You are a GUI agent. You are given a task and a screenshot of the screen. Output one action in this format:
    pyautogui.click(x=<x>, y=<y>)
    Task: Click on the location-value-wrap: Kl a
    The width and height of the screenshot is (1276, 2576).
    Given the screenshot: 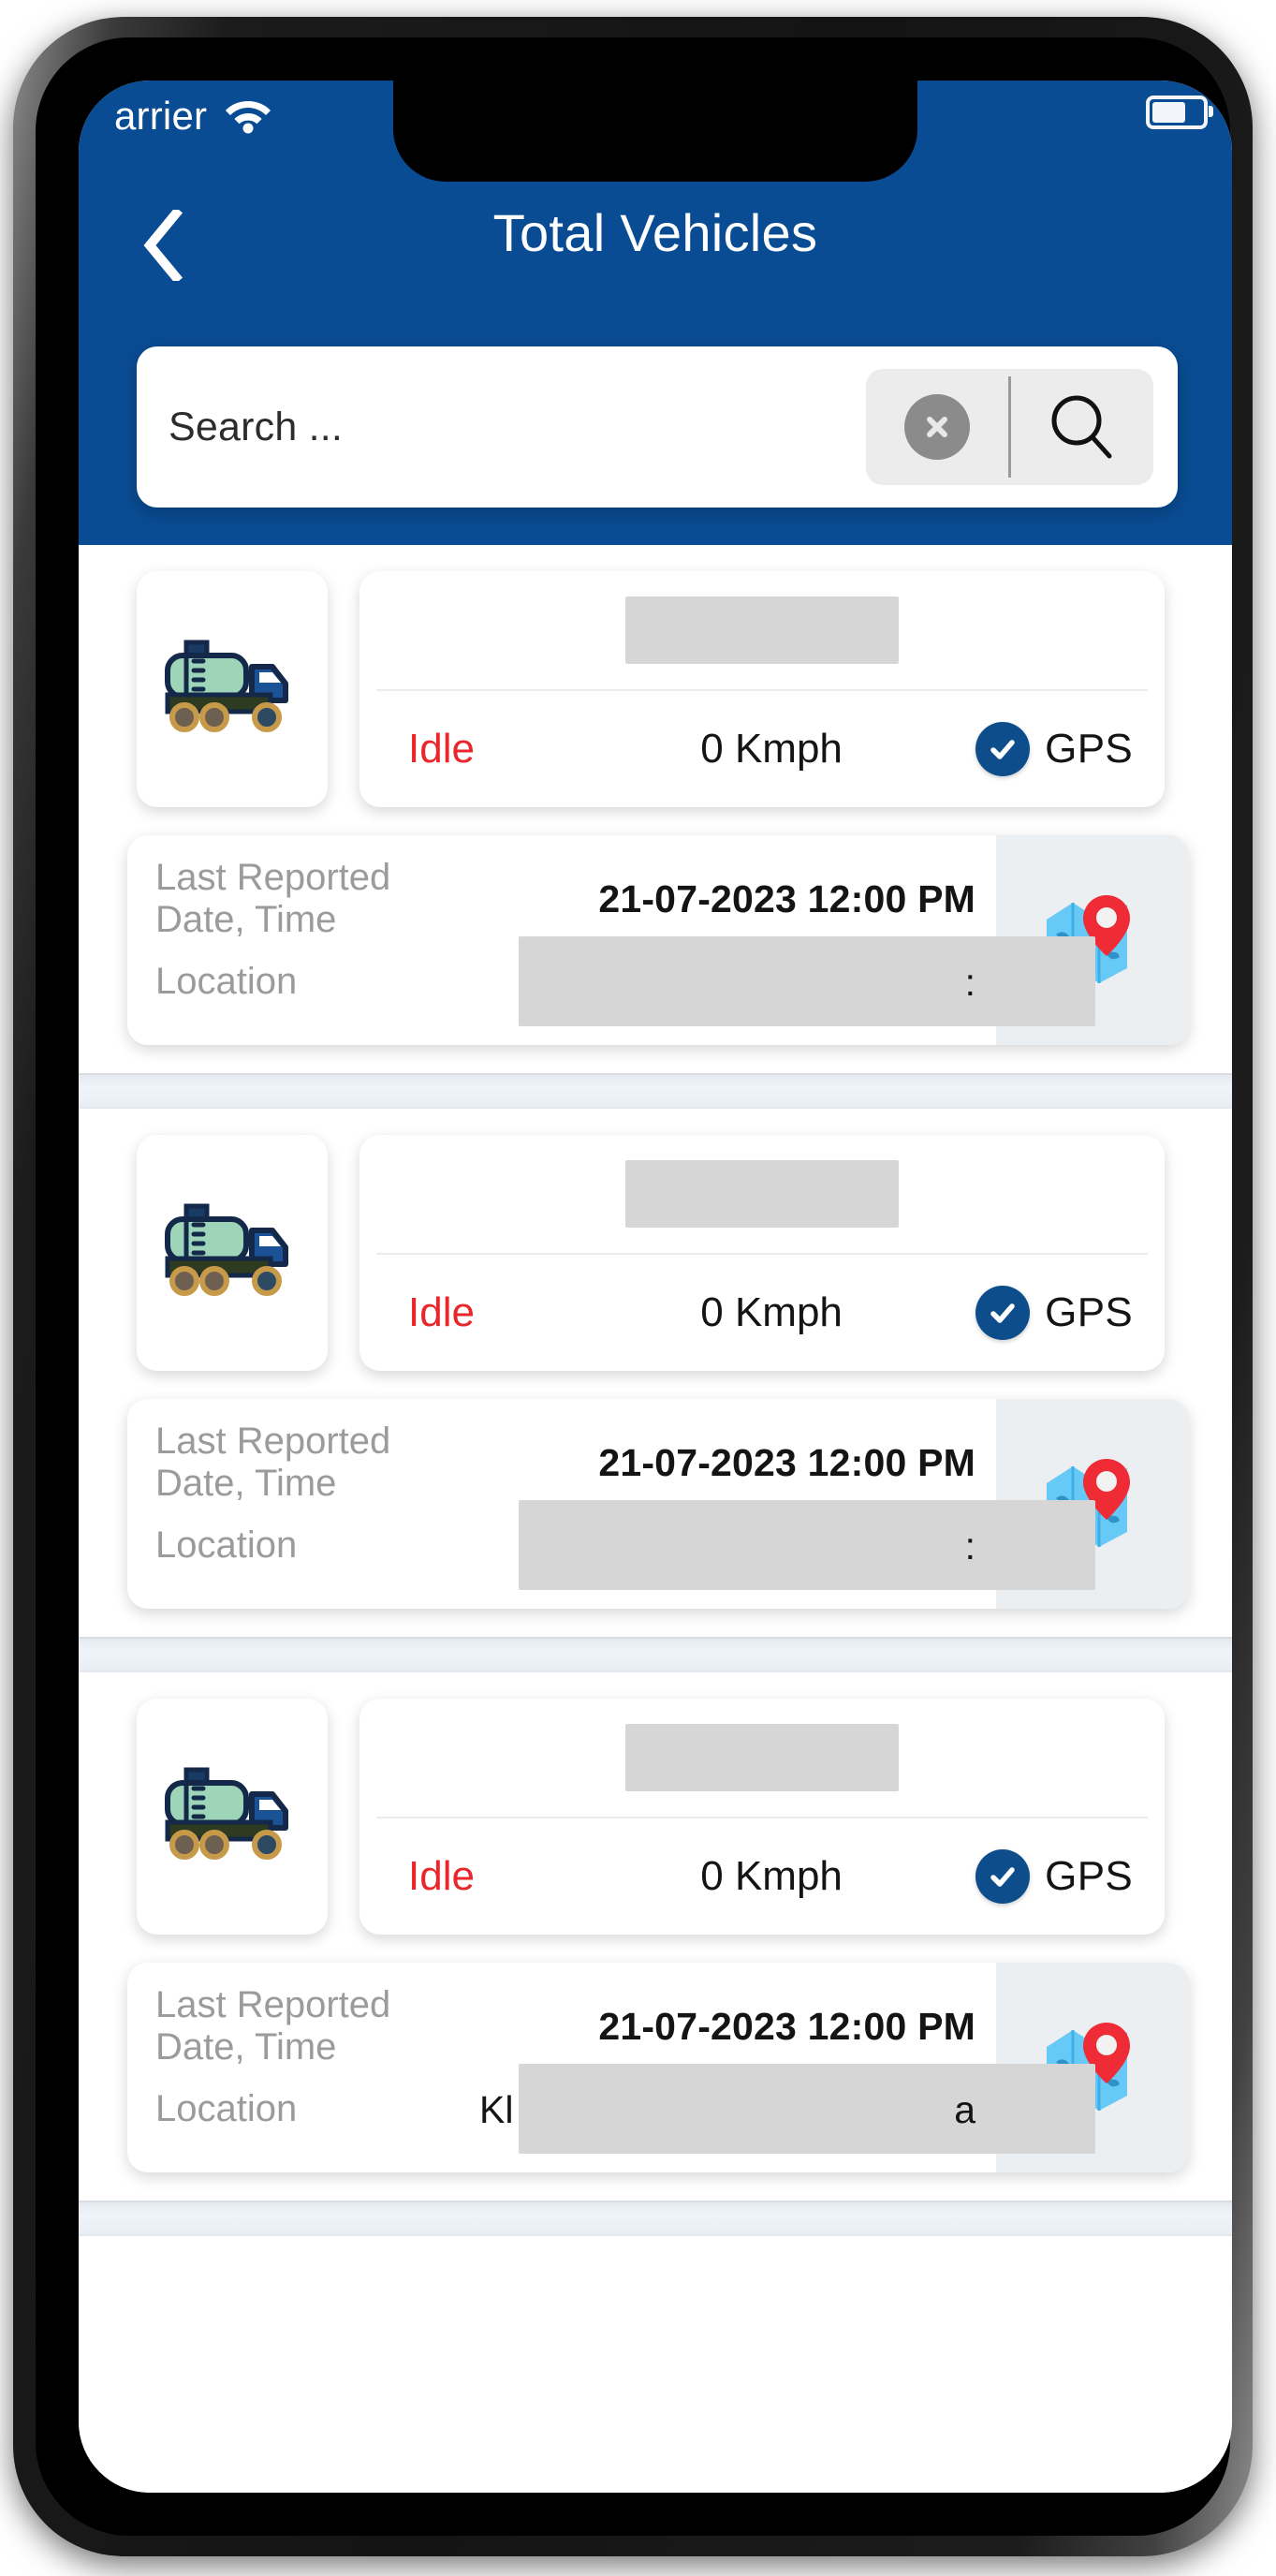 What is the action you would take?
    pyautogui.click(x=779, y=2109)
    